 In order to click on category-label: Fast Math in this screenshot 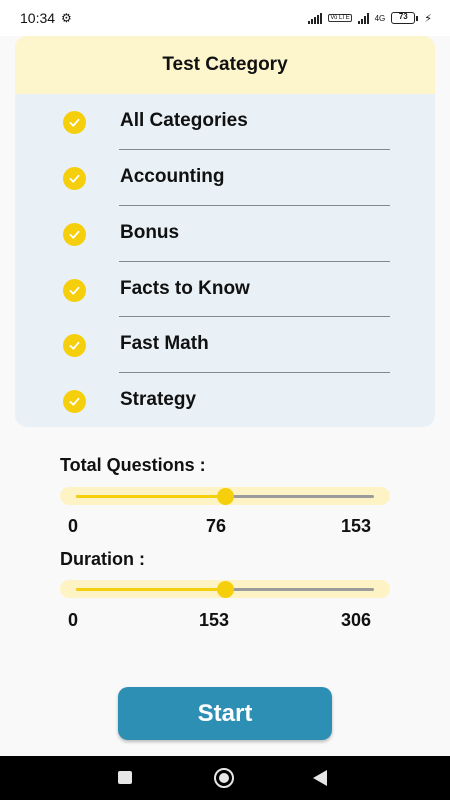, I will do `click(164, 343)`.